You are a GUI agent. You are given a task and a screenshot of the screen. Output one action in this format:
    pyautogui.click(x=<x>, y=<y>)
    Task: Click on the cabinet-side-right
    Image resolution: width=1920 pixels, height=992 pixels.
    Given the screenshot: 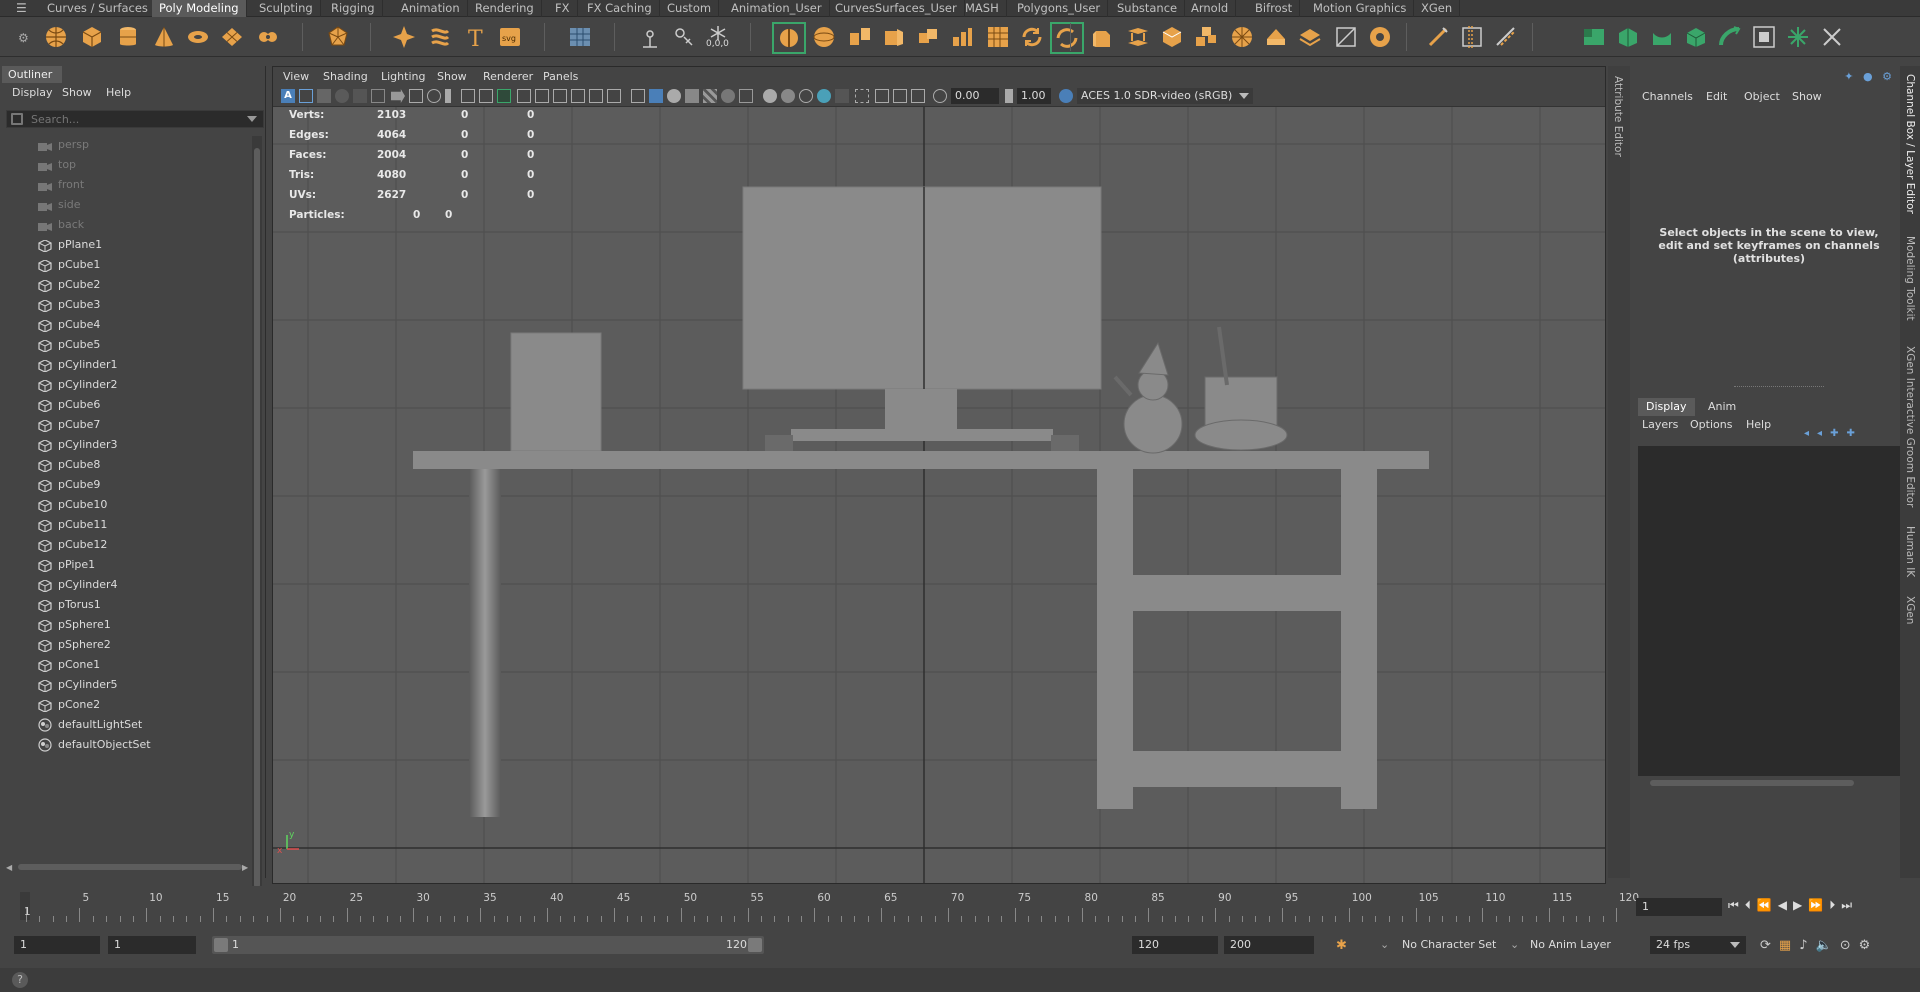 What is the action you would take?
    pyautogui.click(x=1359, y=639)
    